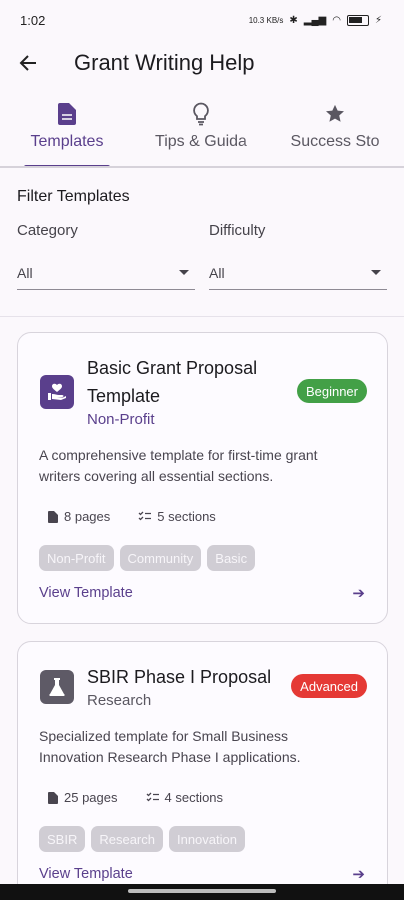  What do you see at coordinates (186, 516) in the screenshot?
I see `section-count: 5 sections` at bounding box center [186, 516].